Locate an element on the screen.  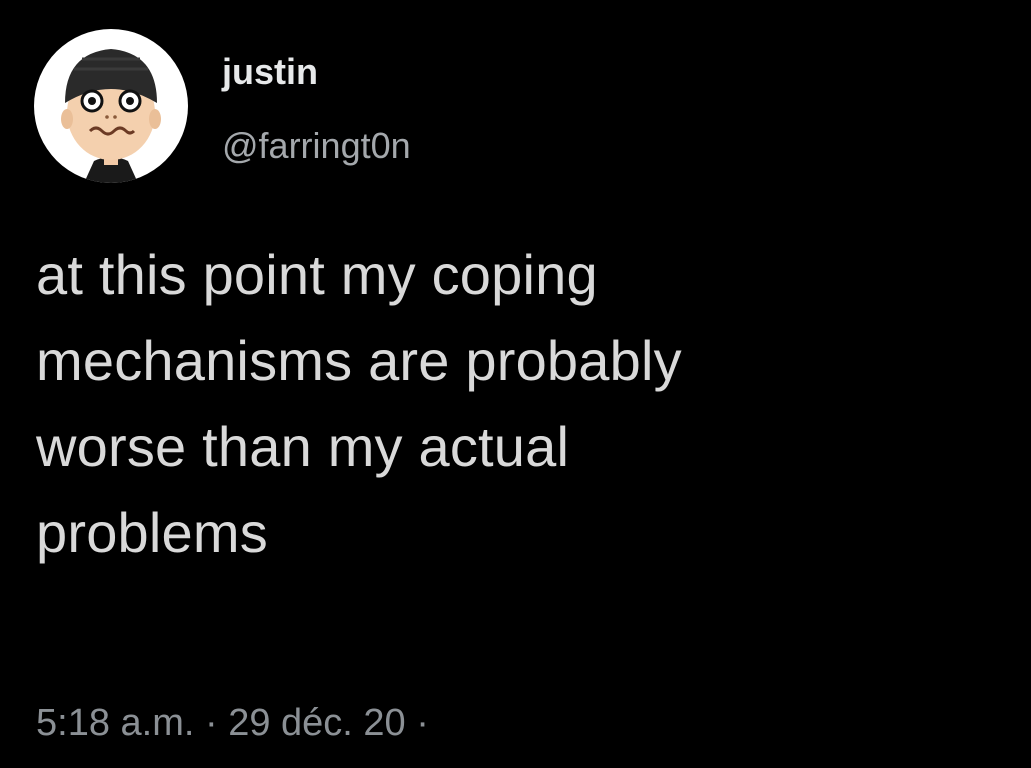
tweet-time: 5:18 a.m. is located at coordinates (115, 723).